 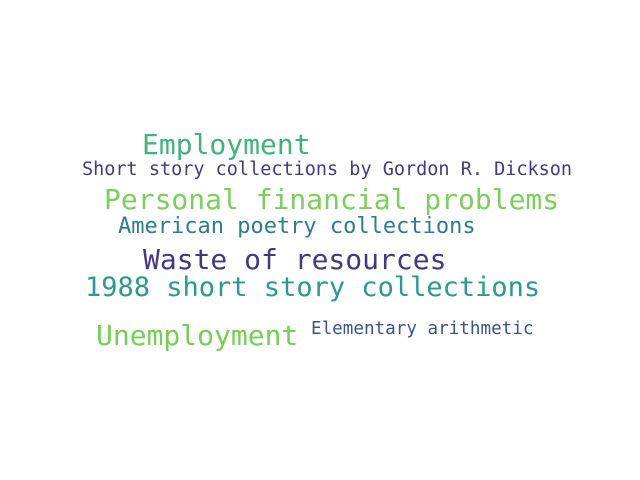 I want to click on word-elementary-arithmetic: Elementary arithmetic, so click(x=422, y=329).